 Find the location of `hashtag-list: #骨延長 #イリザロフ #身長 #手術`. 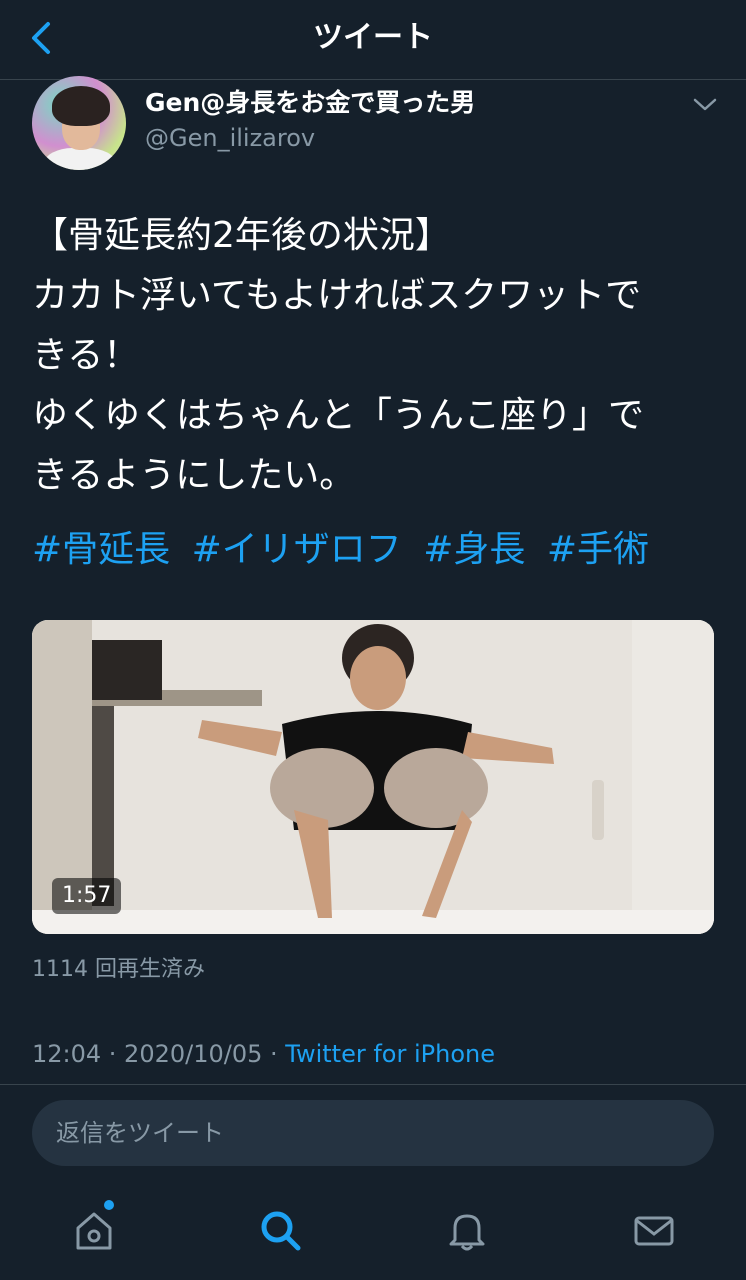

hashtag-list: #骨延長 #イリザロフ #身長 #手術 is located at coordinates (345, 550).